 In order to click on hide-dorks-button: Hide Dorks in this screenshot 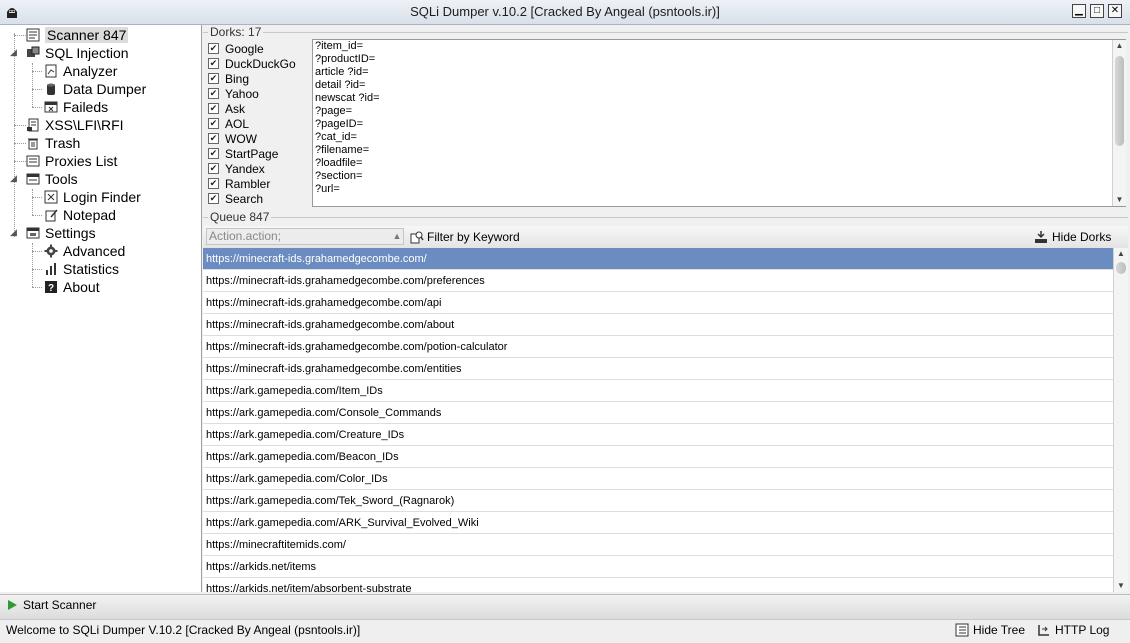, I will do `click(1072, 237)`.